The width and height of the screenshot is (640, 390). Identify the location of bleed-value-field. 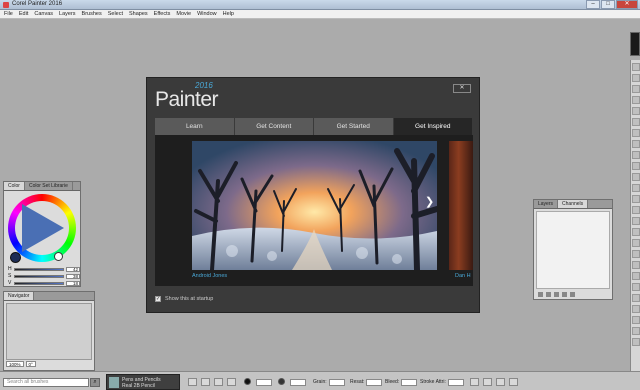
(409, 382).